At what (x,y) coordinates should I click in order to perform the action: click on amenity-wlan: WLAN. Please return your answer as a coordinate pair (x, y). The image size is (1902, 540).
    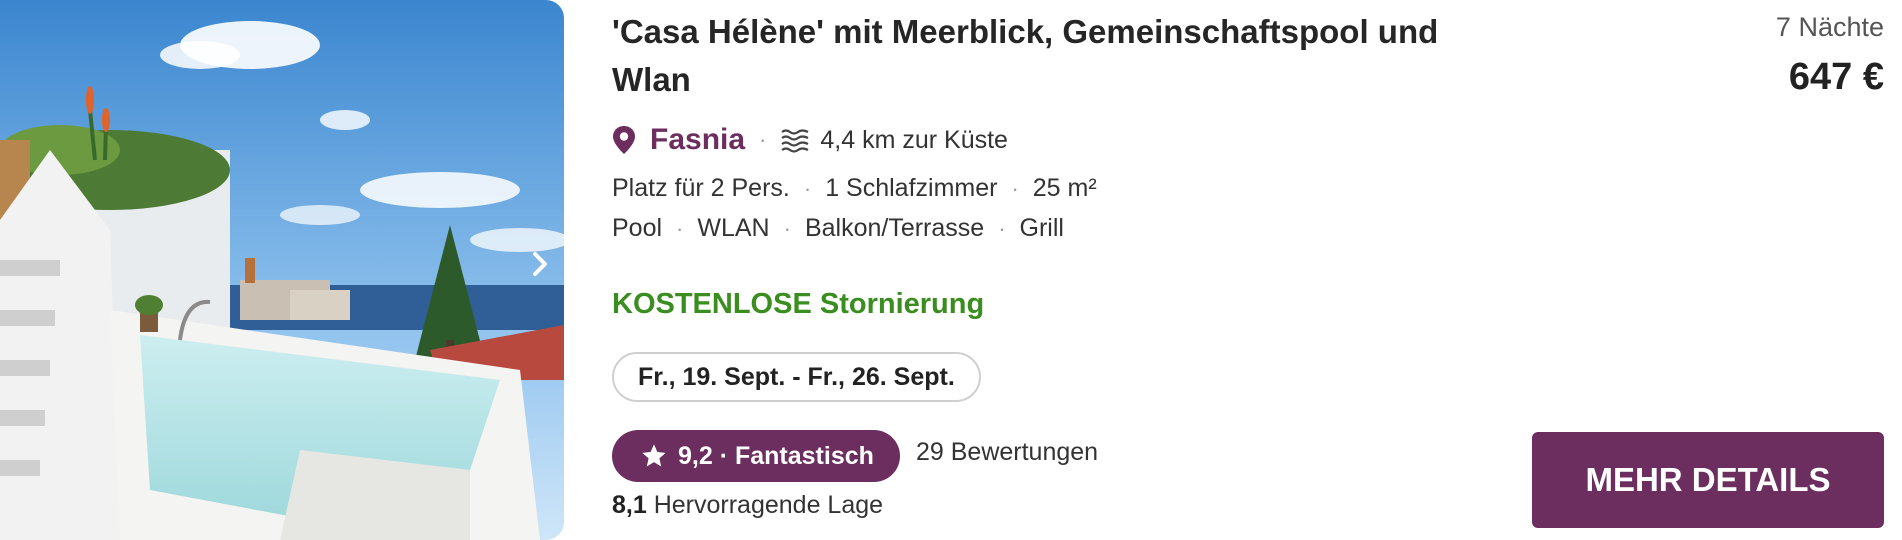
    Looking at the image, I should click on (733, 228).